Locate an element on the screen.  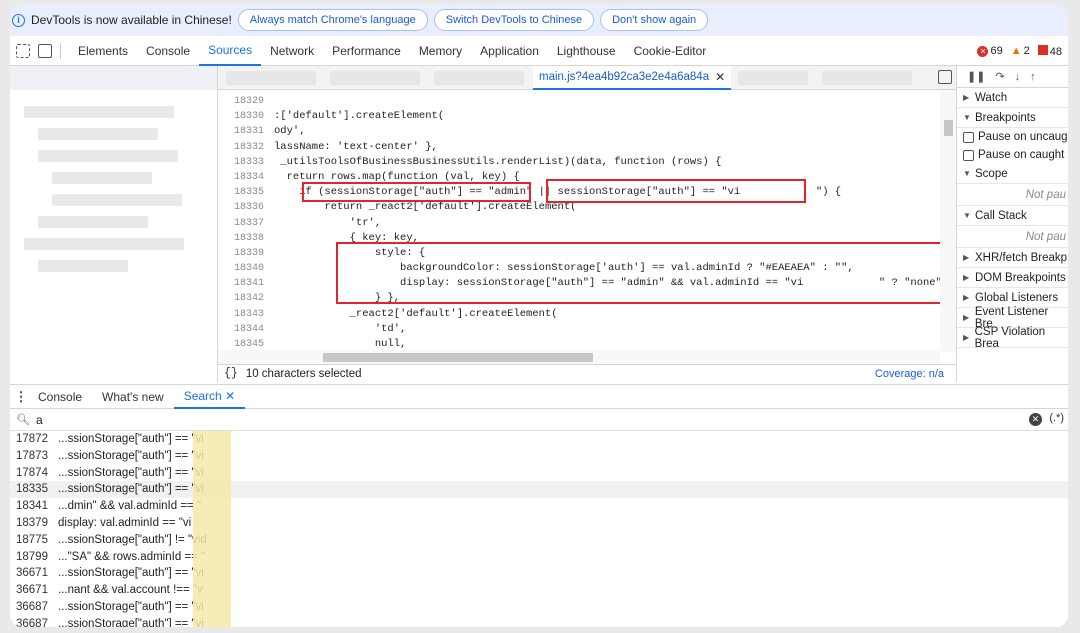
file-tab-main-js: main.js?4ea4b92ca3e2e4a6a84a ✕ is located at coordinates (632, 78).